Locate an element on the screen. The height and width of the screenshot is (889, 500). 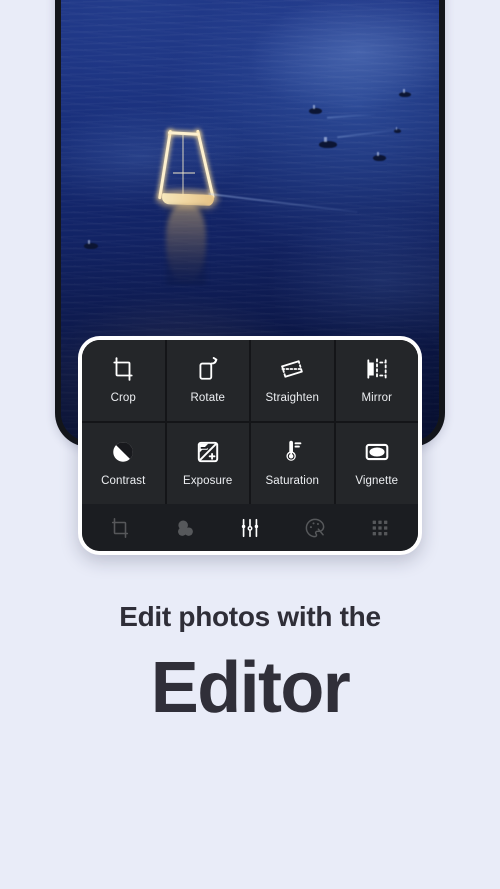
rotate-icon is located at coordinates (208, 369).